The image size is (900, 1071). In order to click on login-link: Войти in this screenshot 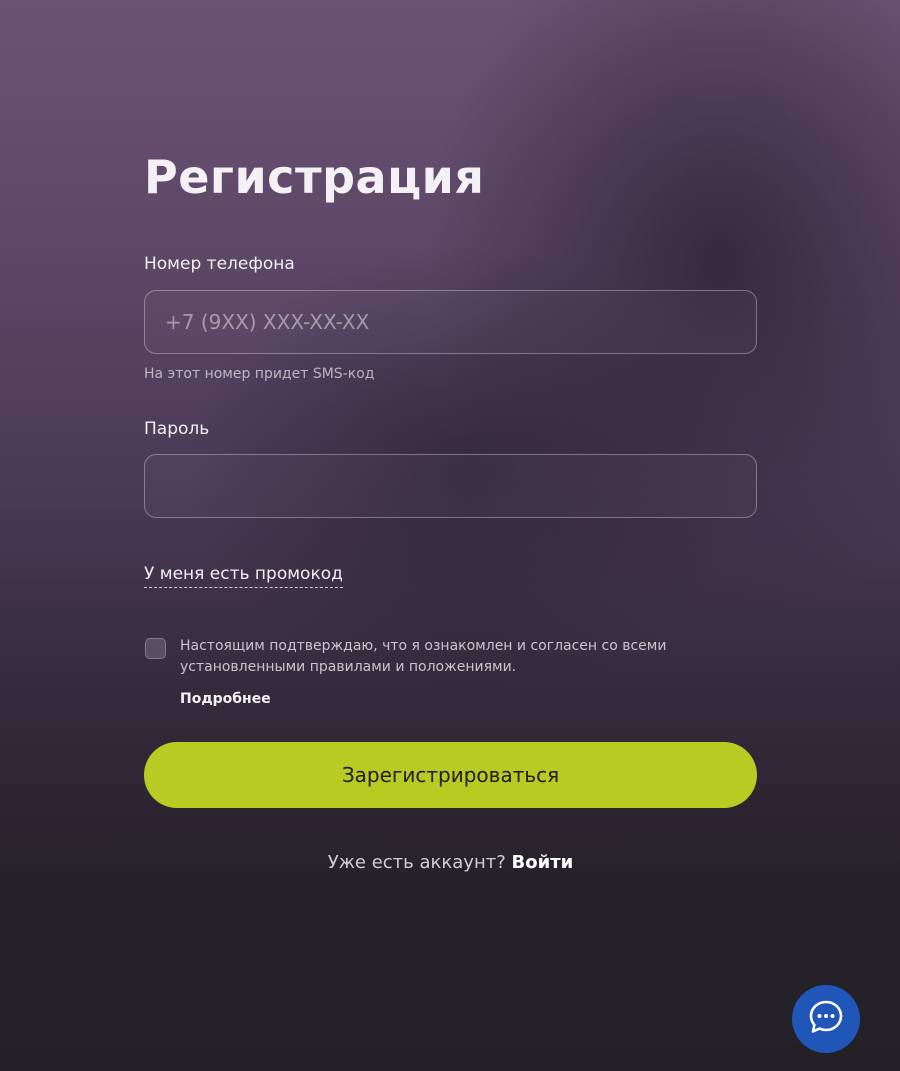, I will do `click(543, 862)`.